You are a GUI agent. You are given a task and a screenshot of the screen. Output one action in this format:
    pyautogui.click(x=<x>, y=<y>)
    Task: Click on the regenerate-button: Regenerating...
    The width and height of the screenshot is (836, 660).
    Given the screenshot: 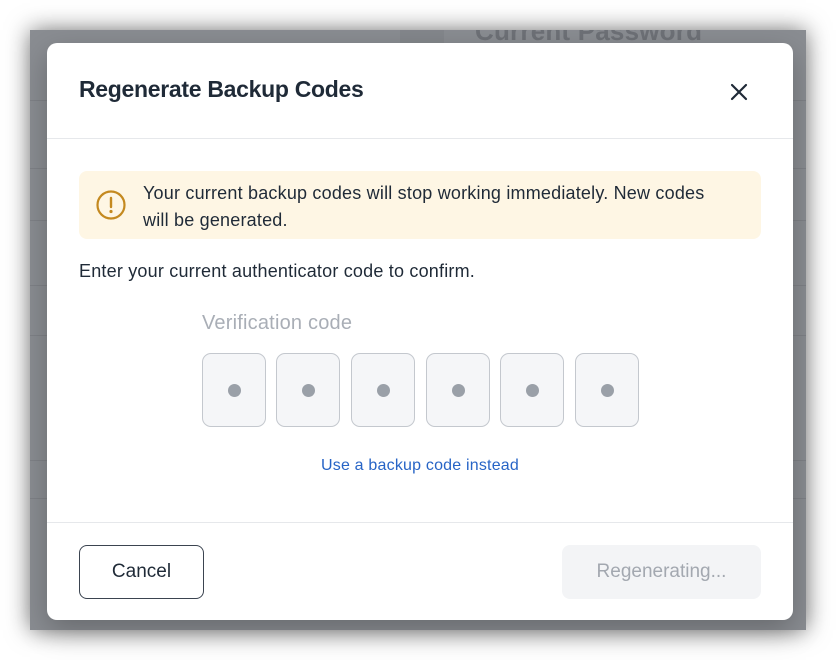 What is the action you would take?
    pyautogui.click(x=661, y=572)
    